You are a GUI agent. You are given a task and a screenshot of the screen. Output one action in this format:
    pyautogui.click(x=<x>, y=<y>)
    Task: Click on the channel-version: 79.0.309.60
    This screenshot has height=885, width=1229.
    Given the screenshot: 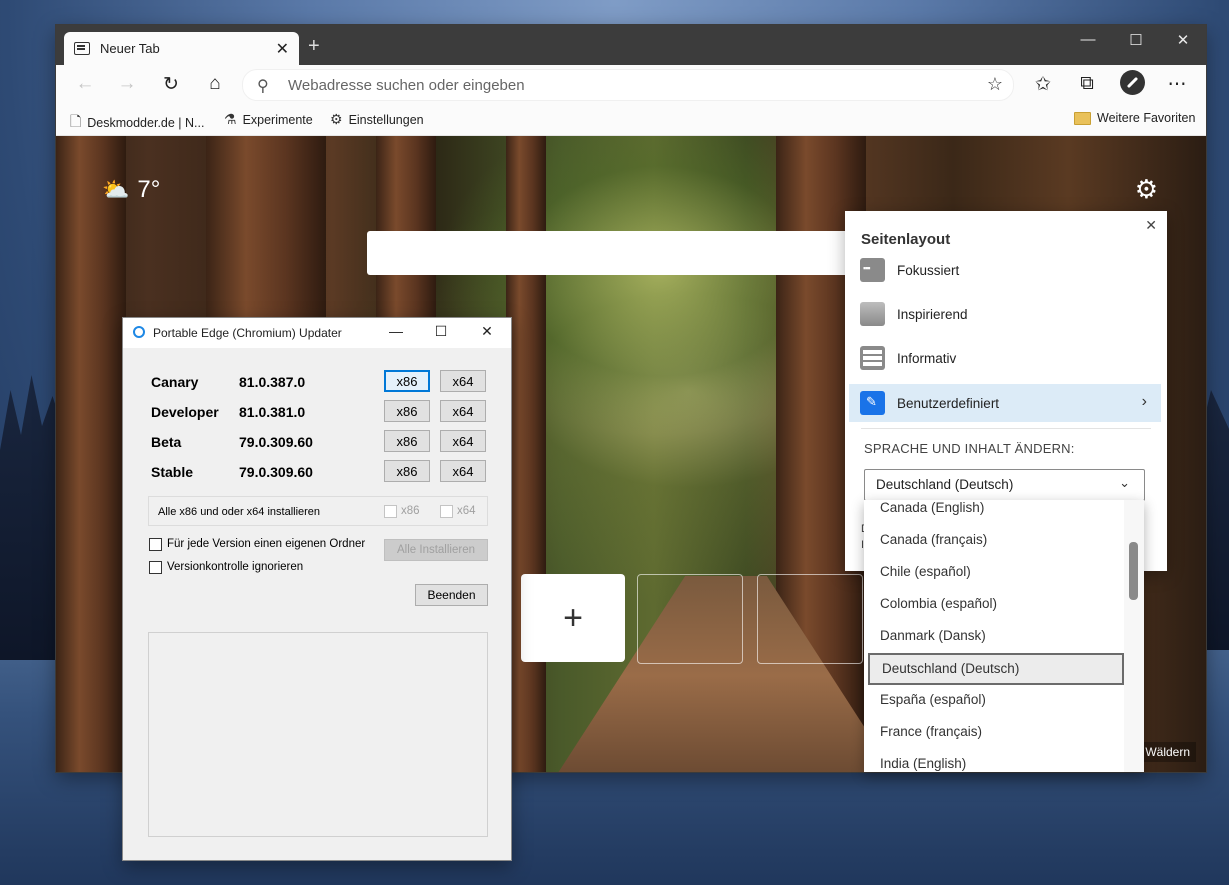 What is the action you would take?
    pyautogui.click(x=276, y=472)
    